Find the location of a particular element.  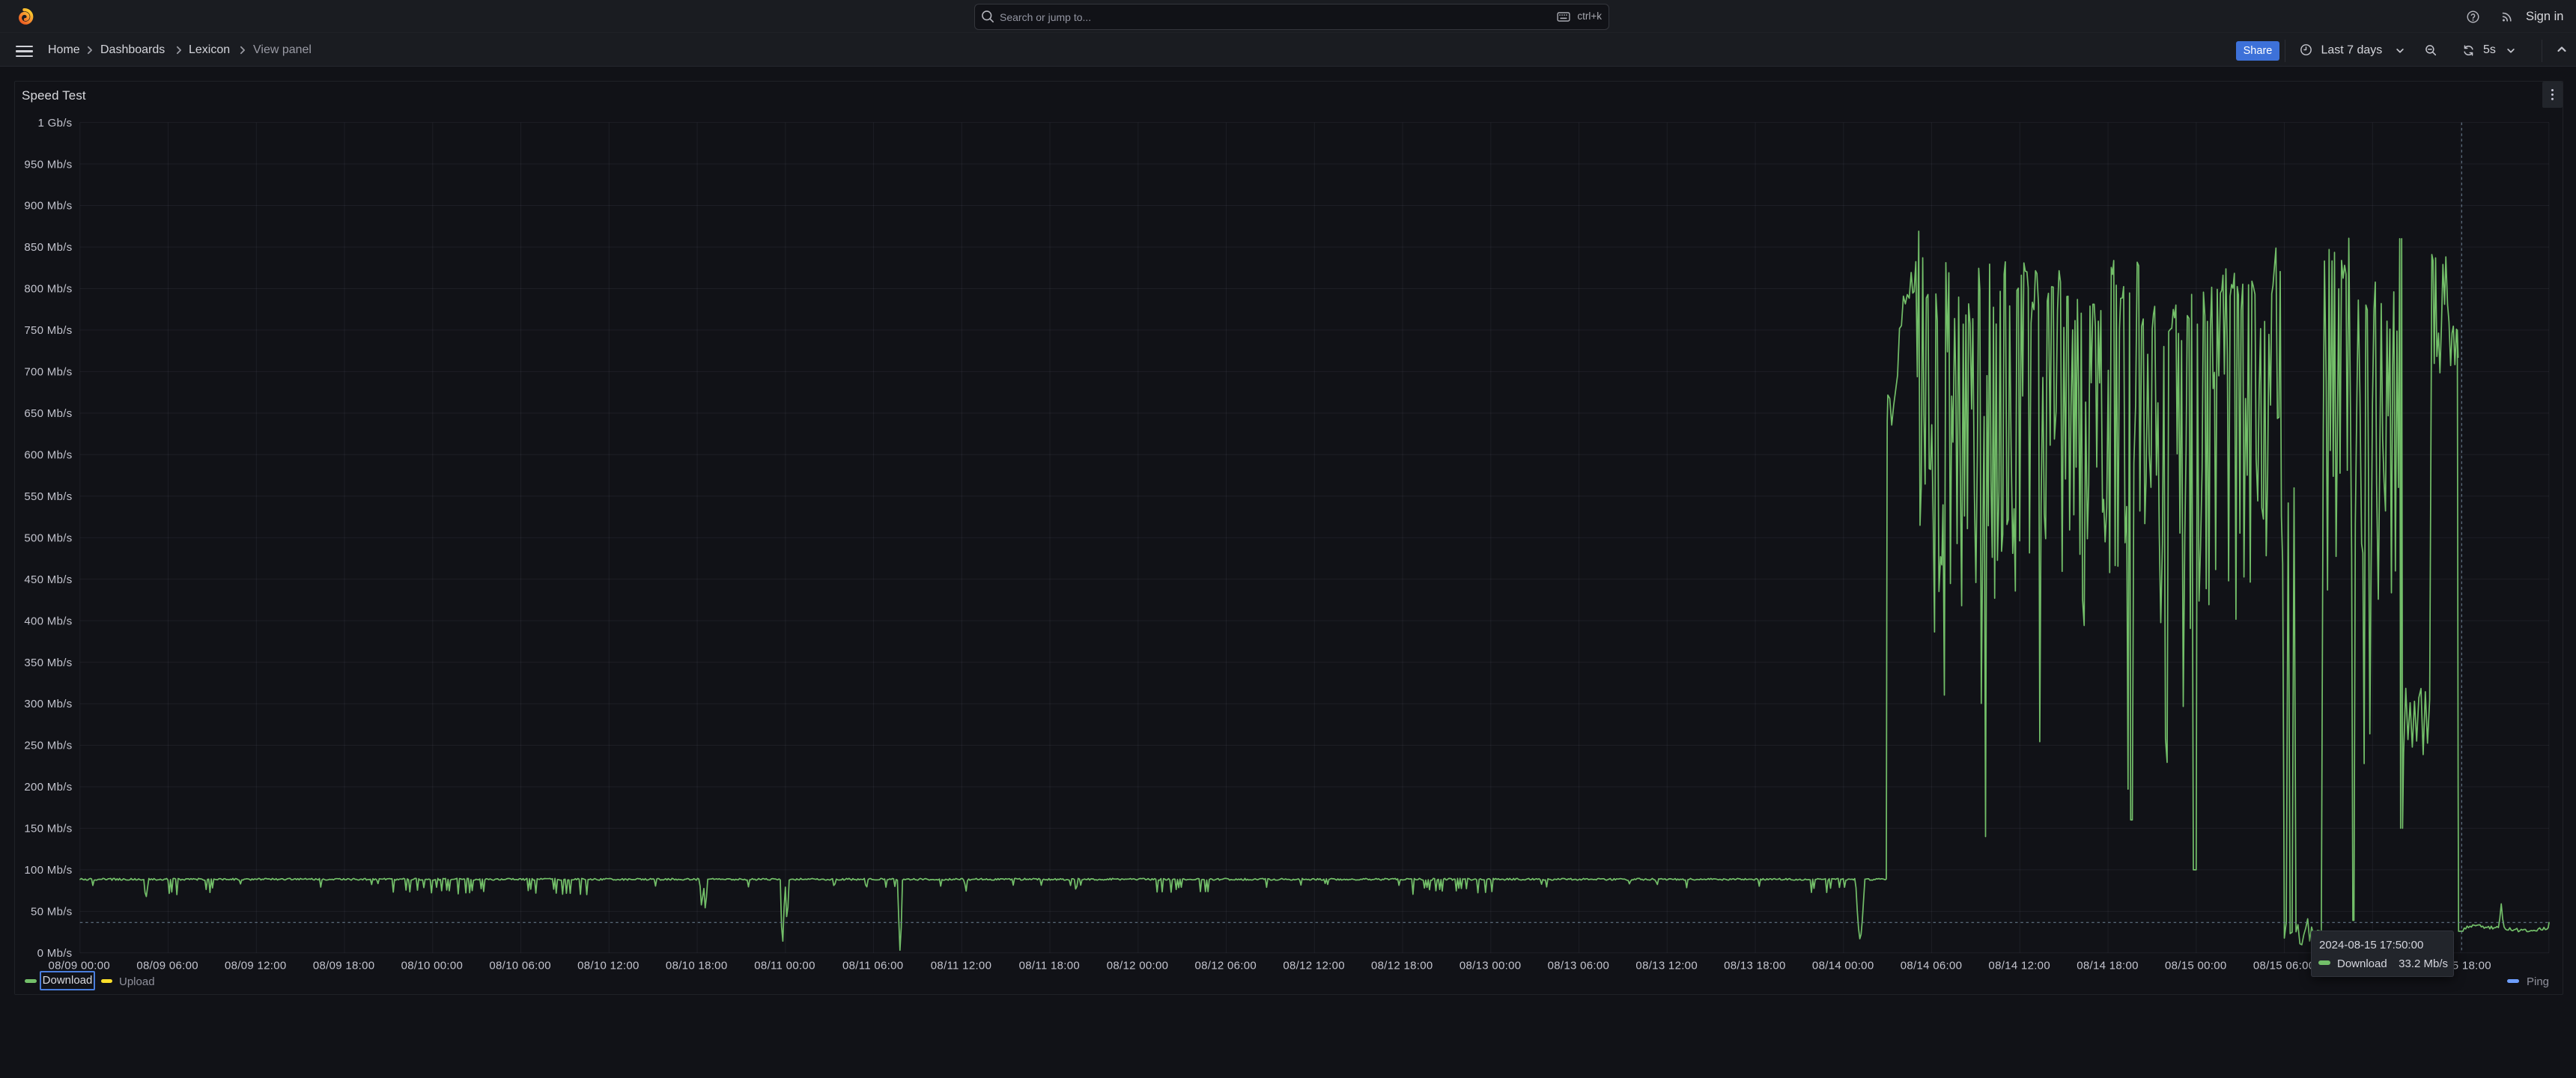

svg-text: 08/14 12:00 is located at coordinates (2019, 965).